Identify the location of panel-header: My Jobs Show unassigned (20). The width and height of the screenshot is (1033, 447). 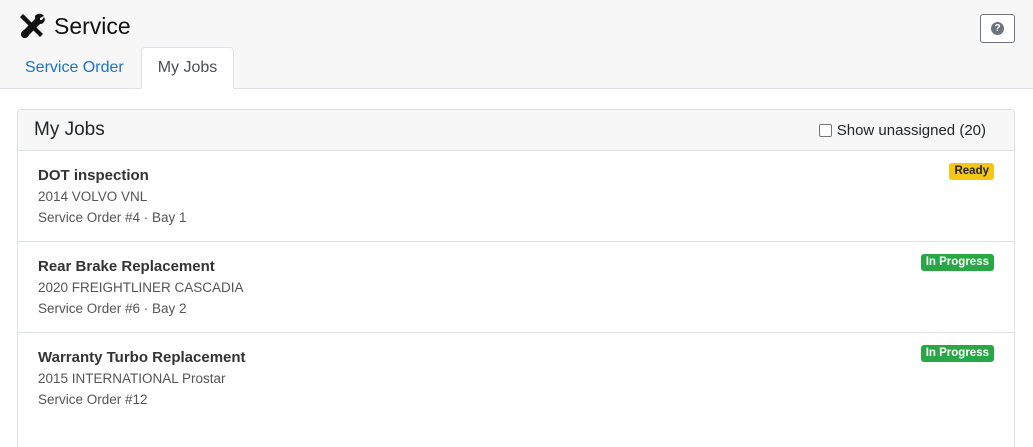
(516, 130).